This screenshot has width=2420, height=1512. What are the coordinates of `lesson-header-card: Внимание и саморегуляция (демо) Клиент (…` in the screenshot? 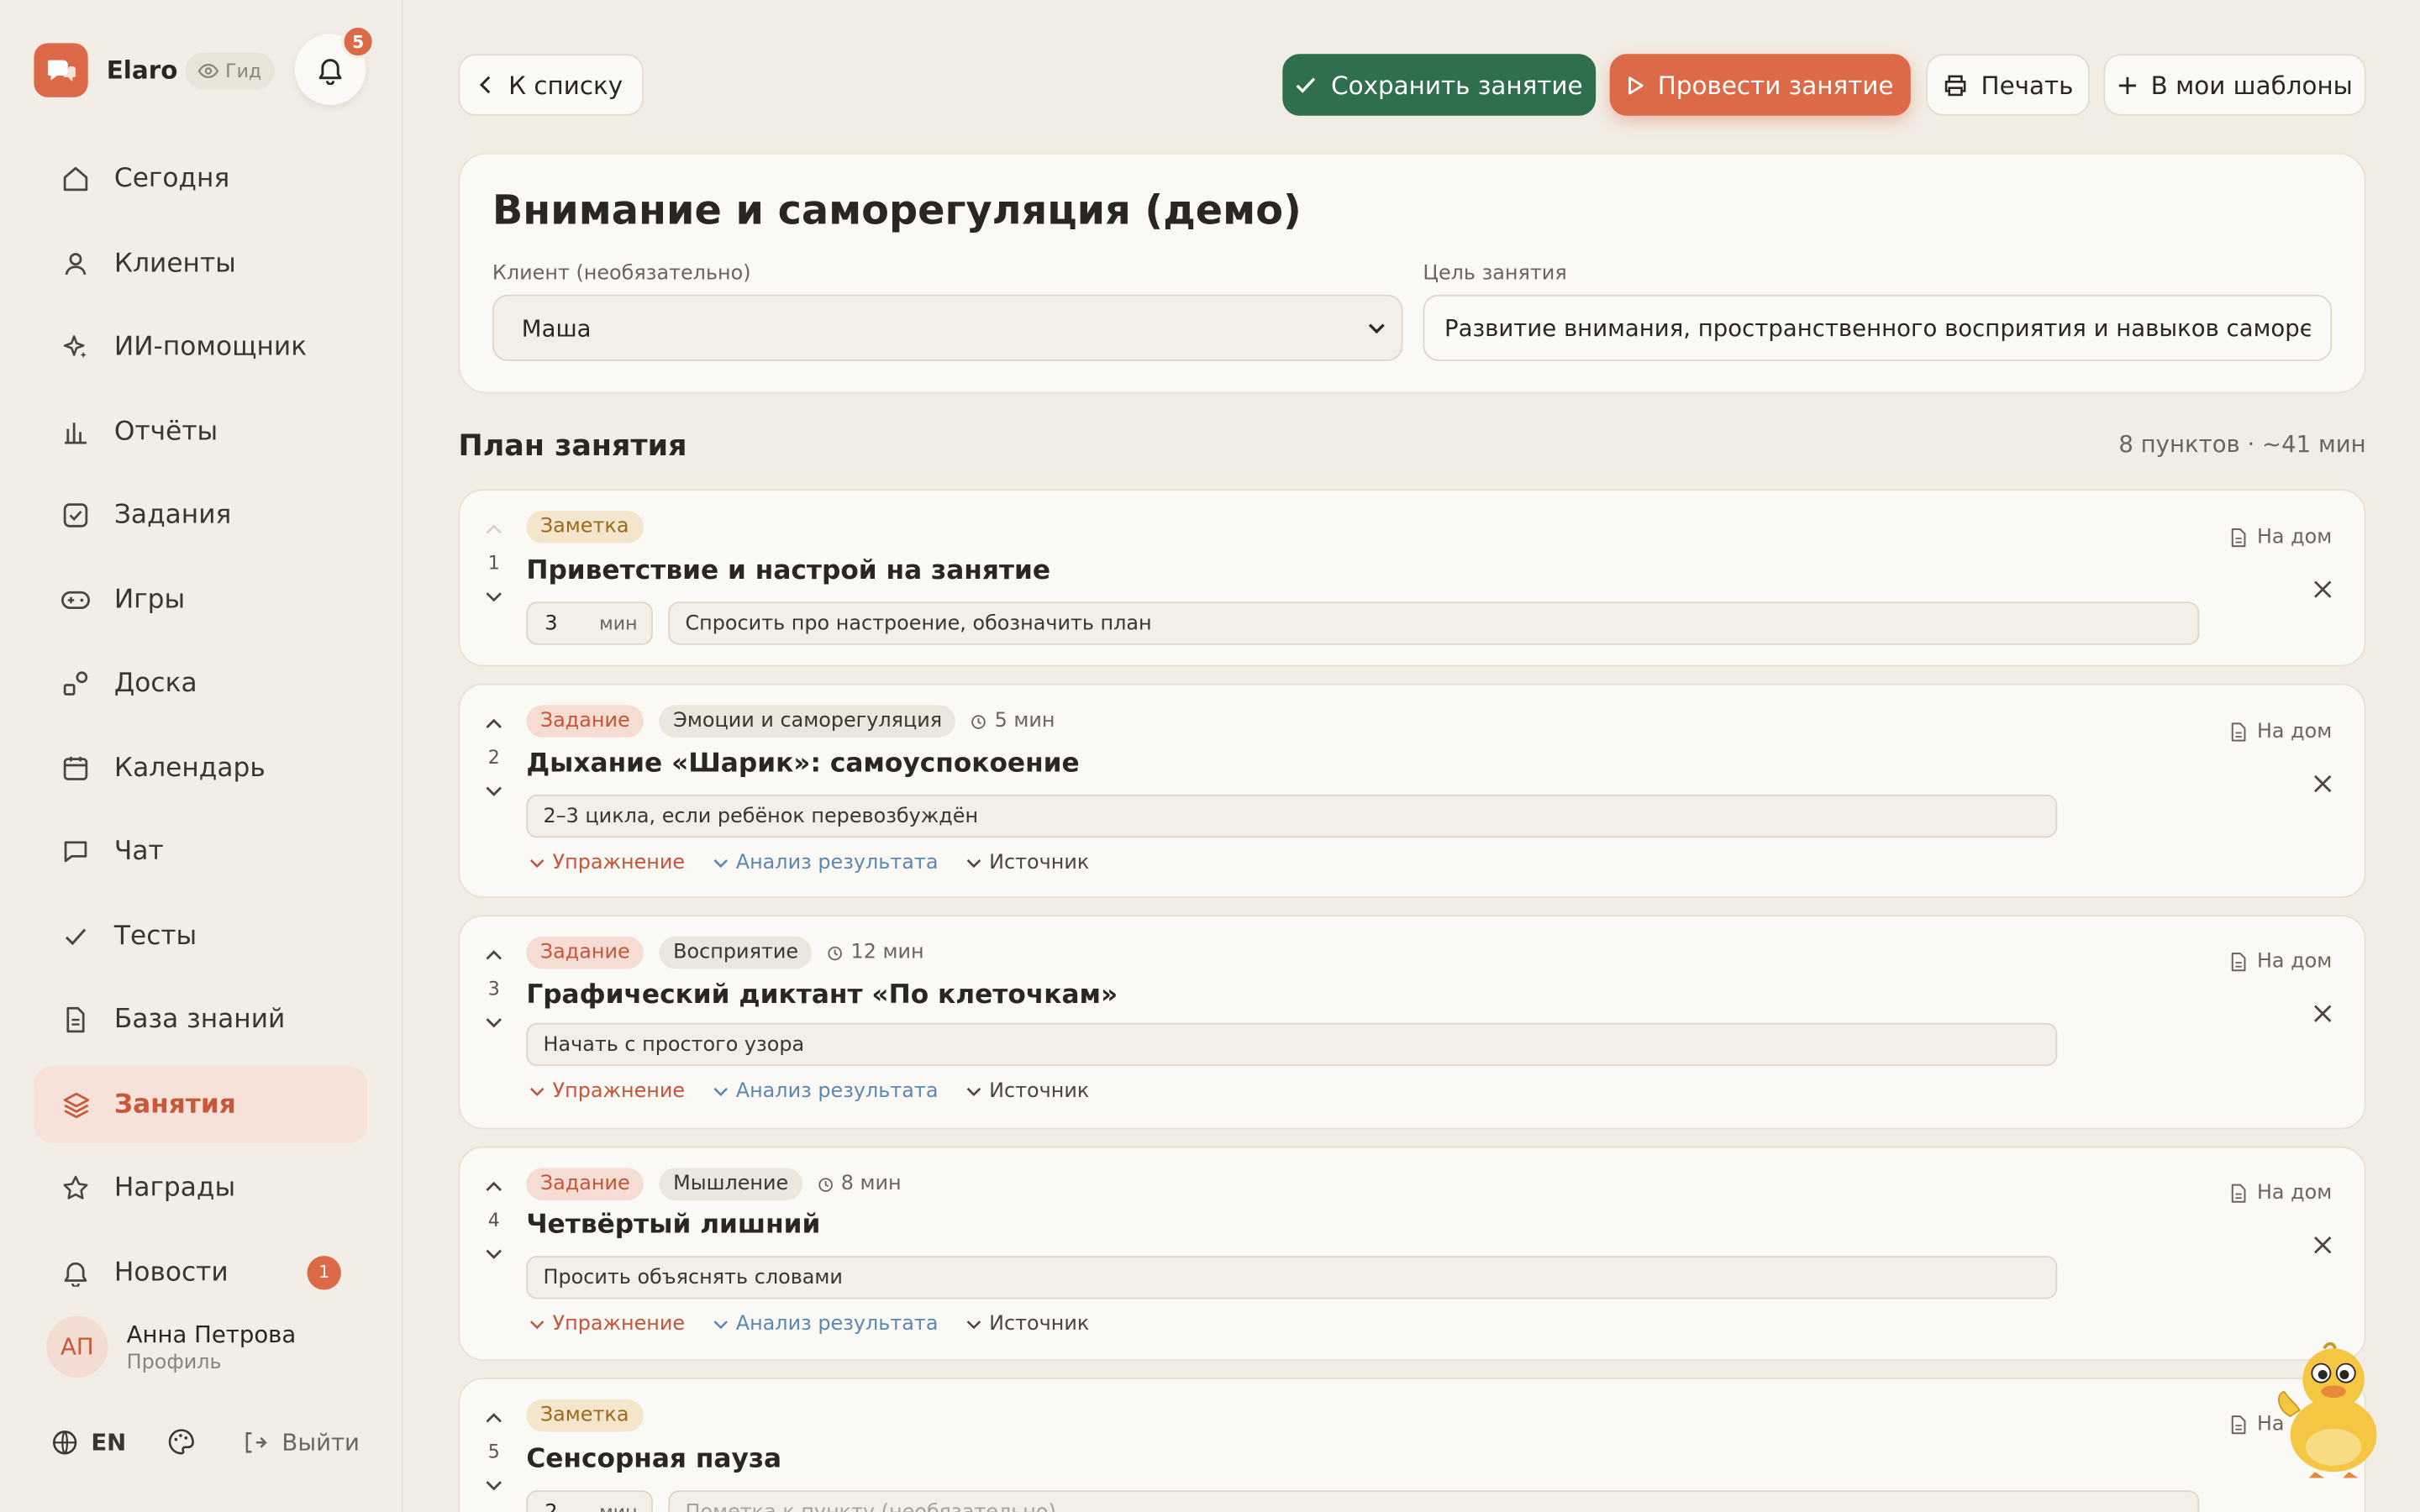 It's located at (1412, 273).